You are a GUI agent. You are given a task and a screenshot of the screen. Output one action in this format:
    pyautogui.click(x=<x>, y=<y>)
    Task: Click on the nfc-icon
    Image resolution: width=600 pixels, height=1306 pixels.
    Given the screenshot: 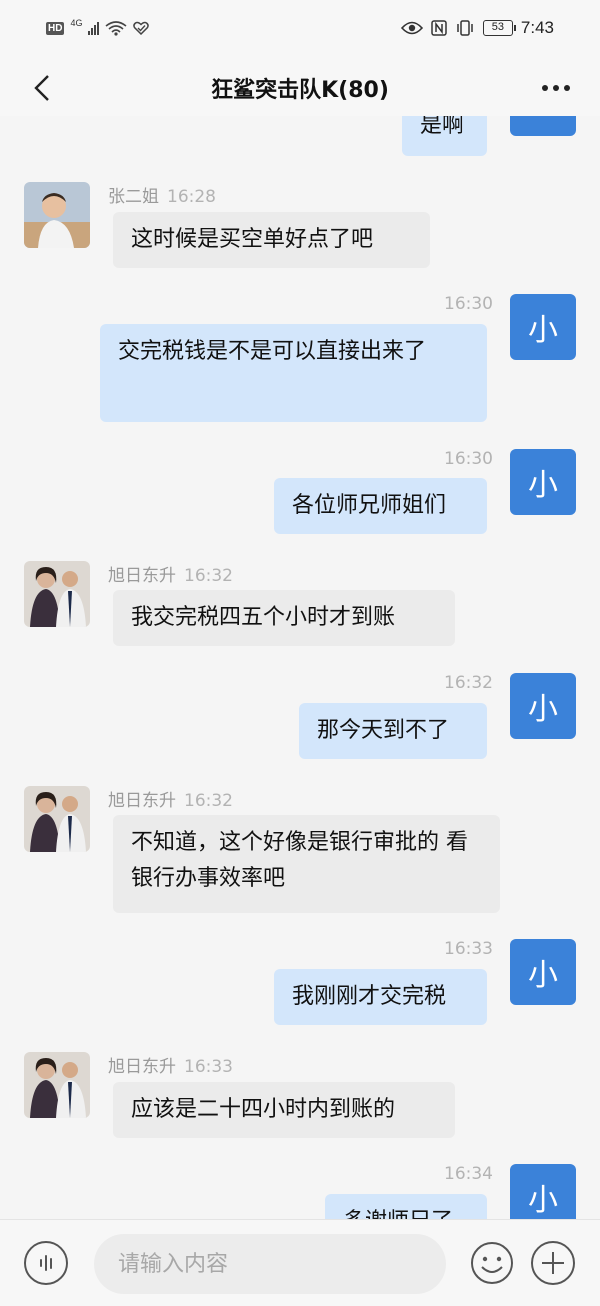 What is the action you would take?
    pyautogui.click(x=439, y=28)
    